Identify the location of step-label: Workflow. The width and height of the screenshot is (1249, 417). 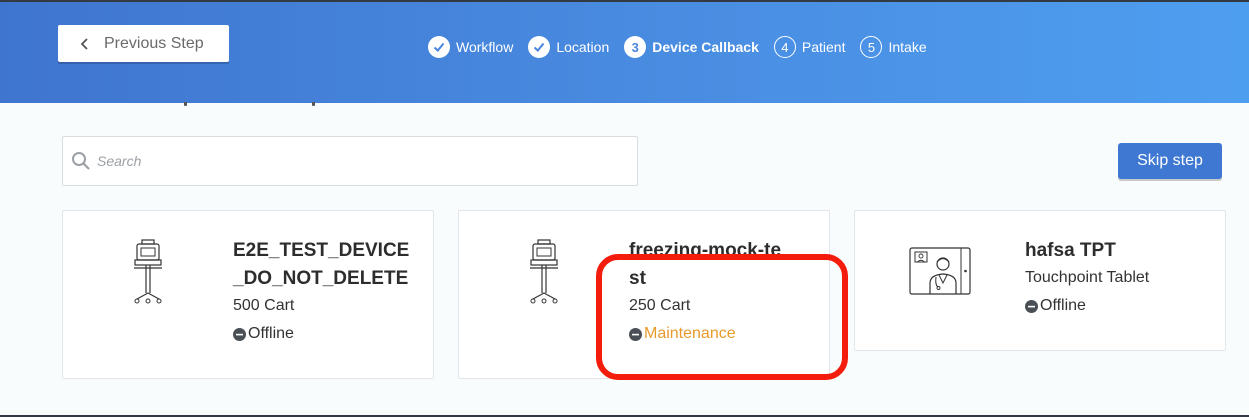
(485, 47).